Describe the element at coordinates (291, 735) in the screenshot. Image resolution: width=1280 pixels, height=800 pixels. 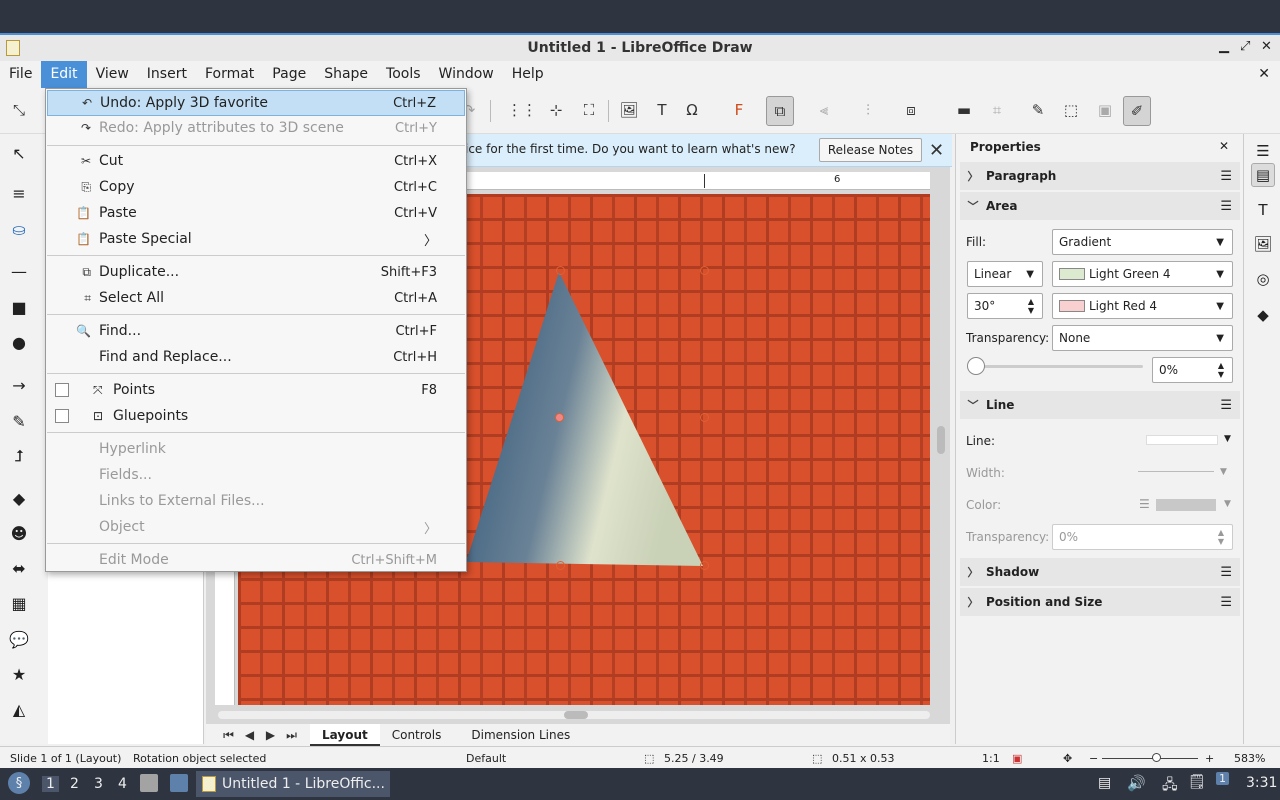
I see `last-tab-icon: ⏭` at that location.